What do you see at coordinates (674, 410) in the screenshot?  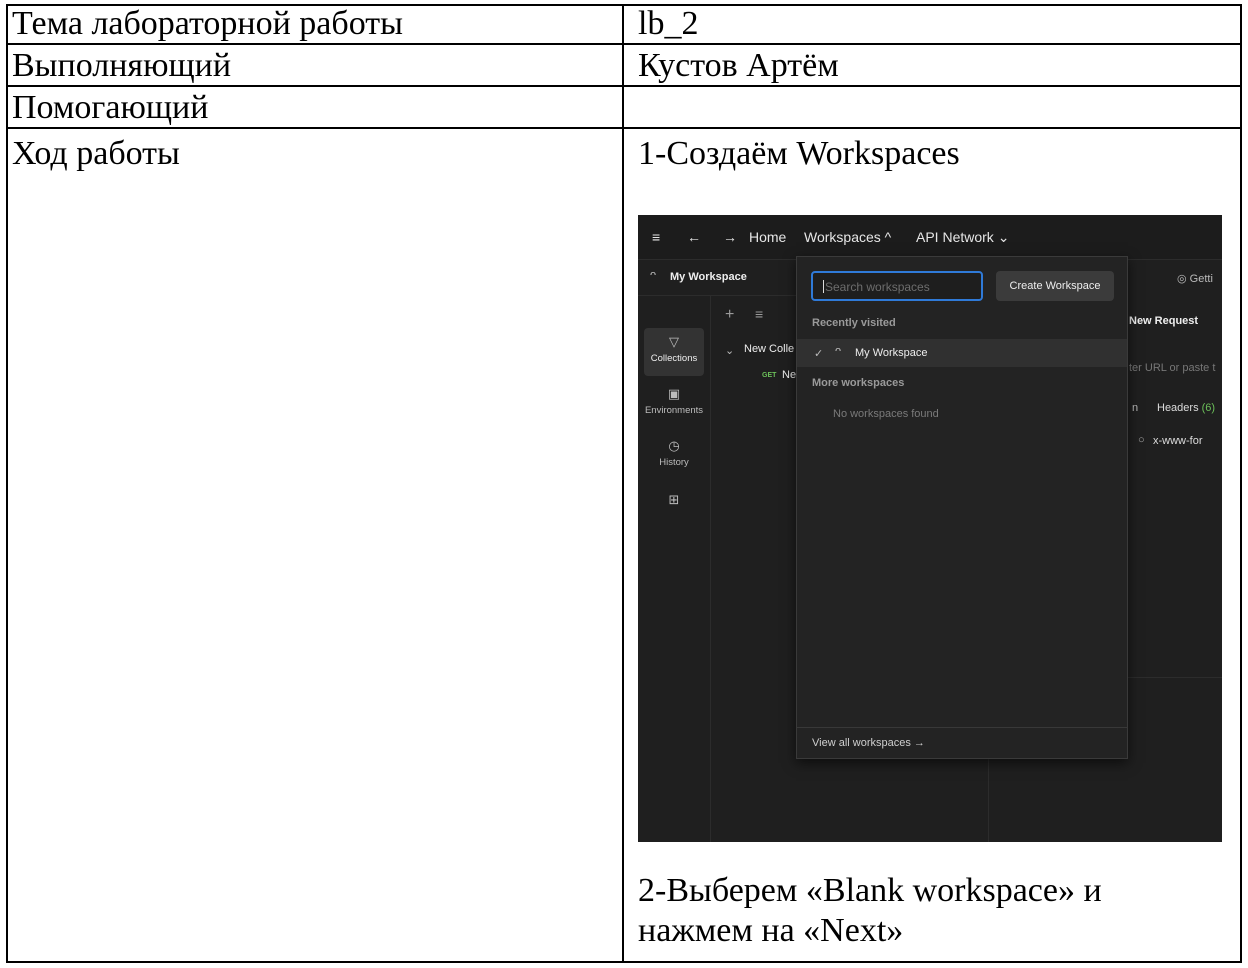 I see `sidebar-item-label: Environments` at bounding box center [674, 410].